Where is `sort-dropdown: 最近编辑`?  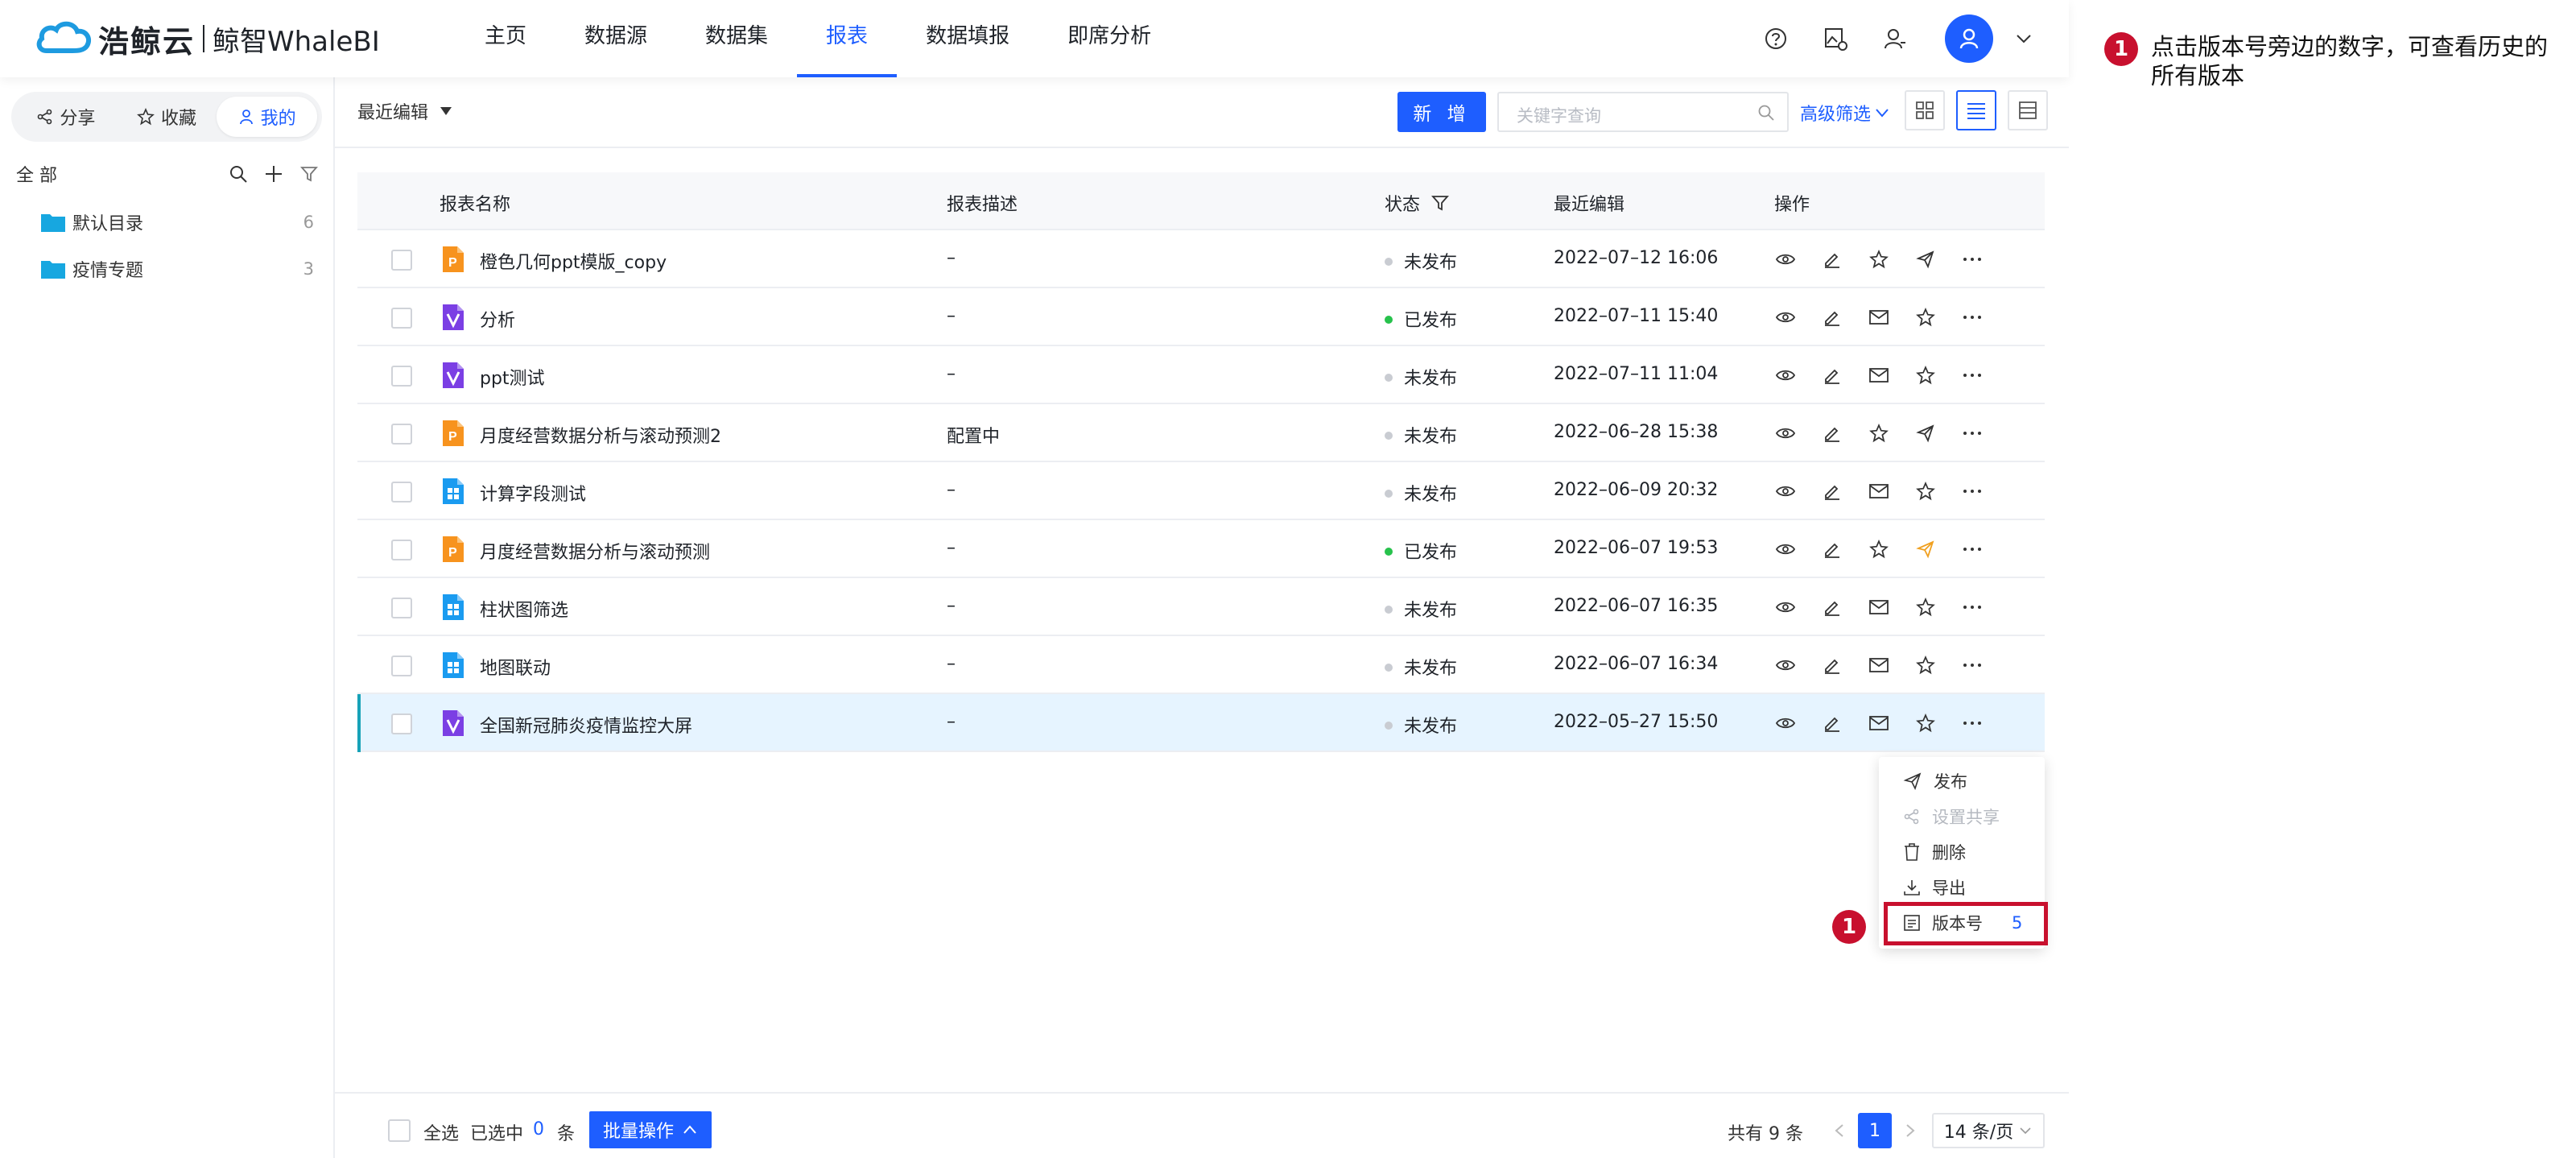 sort-dropdown: 最近编辑 is located at coordinates (404, 111).